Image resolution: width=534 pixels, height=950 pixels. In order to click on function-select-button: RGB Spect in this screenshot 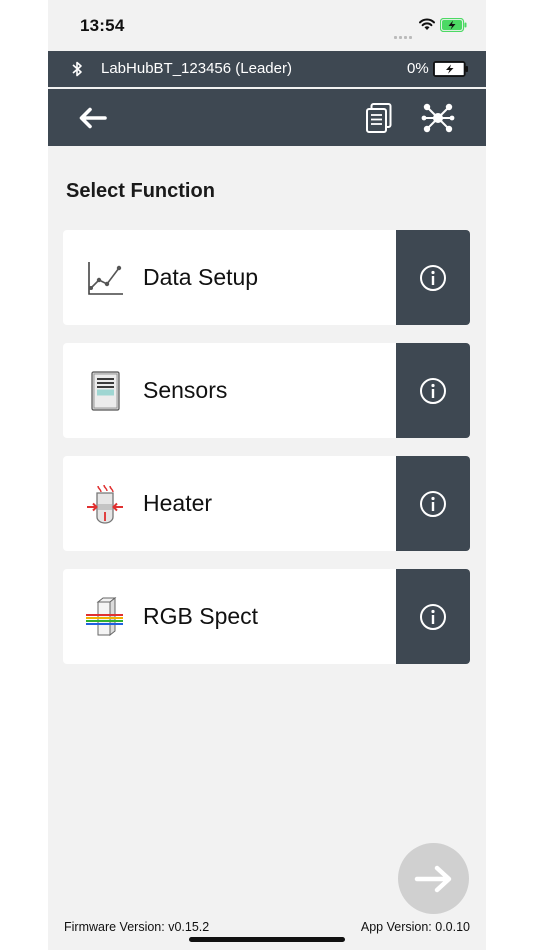, I will do `click(229, 616)`.